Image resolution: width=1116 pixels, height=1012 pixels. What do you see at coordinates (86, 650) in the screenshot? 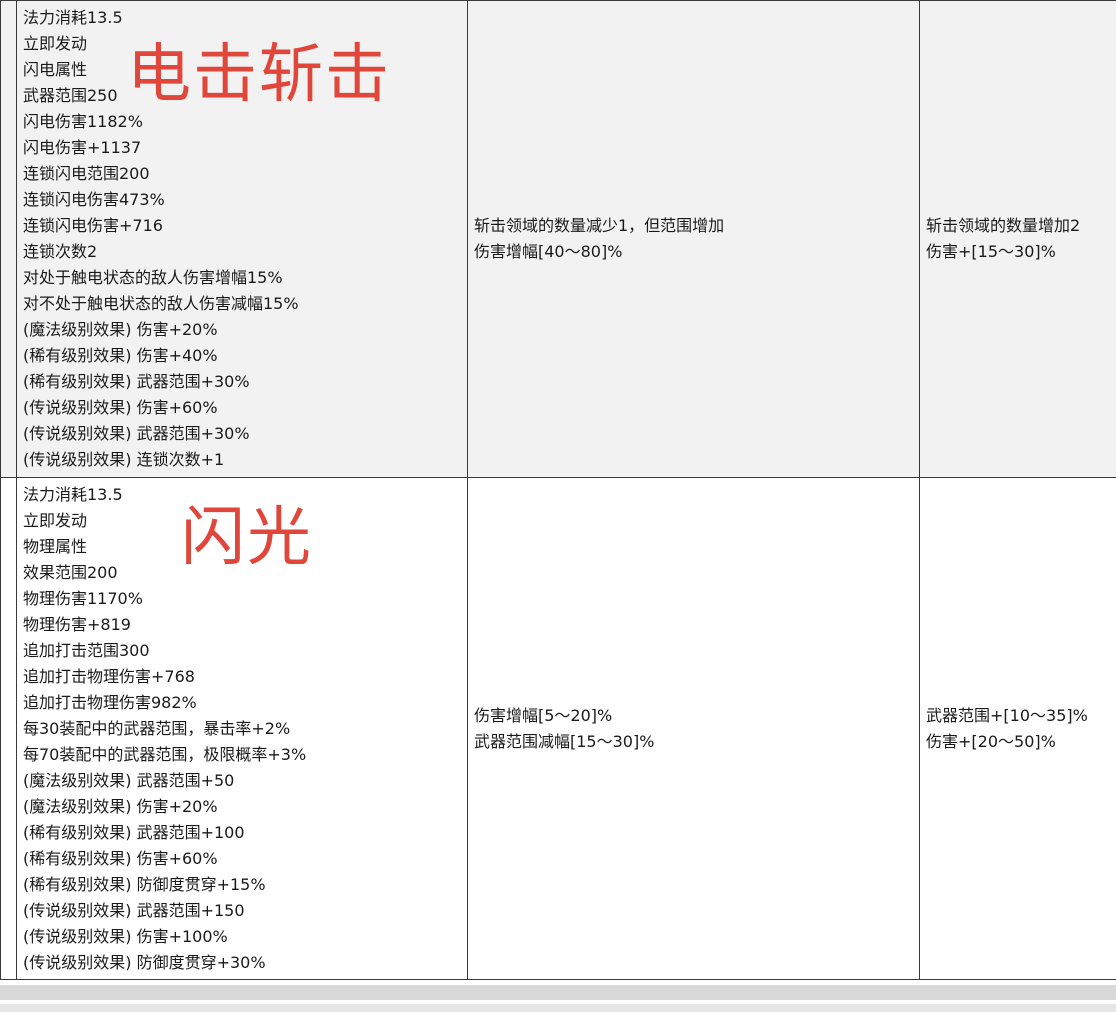
I see `stat-line: 追加打击范围300` at bounding box center [86, 650].